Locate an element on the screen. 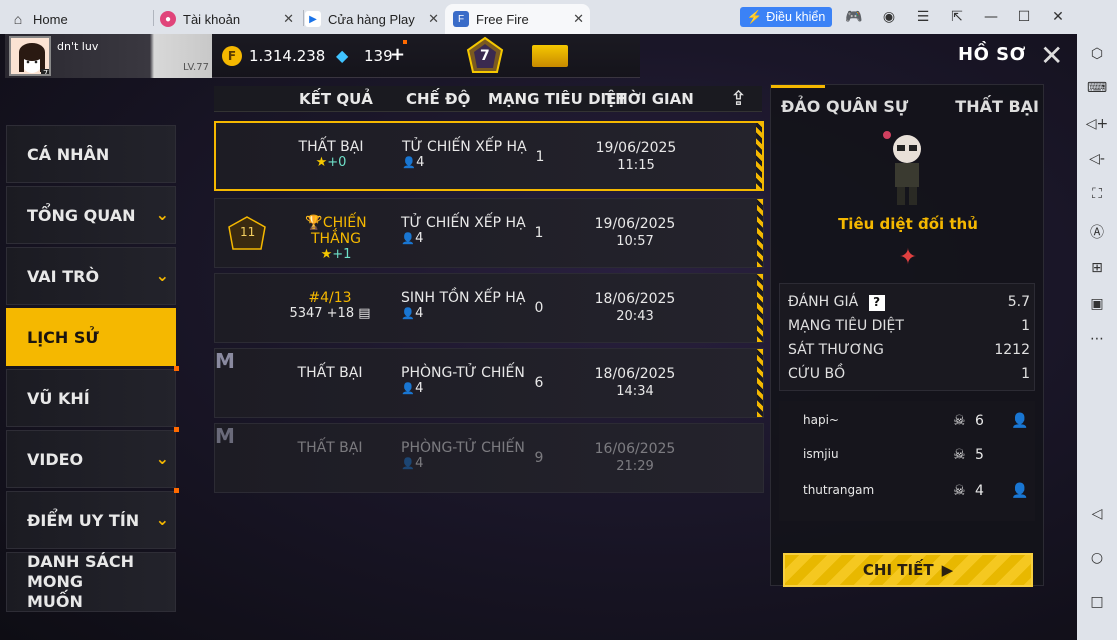 This screenshot has width=1117, height=640. window-close-icon: ✕ is located at coordinates (1058, 17).